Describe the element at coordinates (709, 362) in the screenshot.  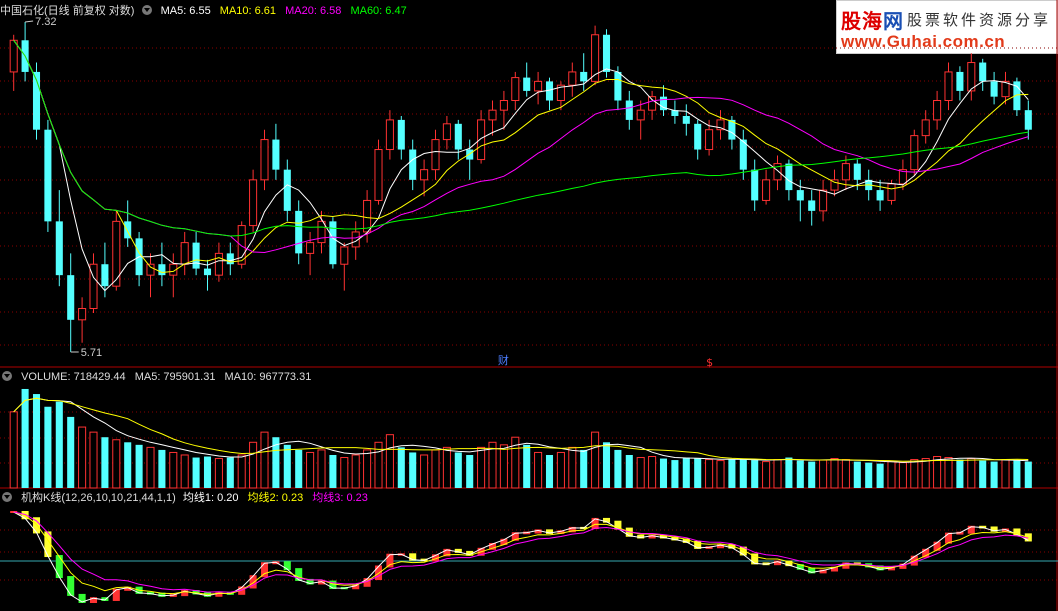
I see `dividend-marker: $` at that location.